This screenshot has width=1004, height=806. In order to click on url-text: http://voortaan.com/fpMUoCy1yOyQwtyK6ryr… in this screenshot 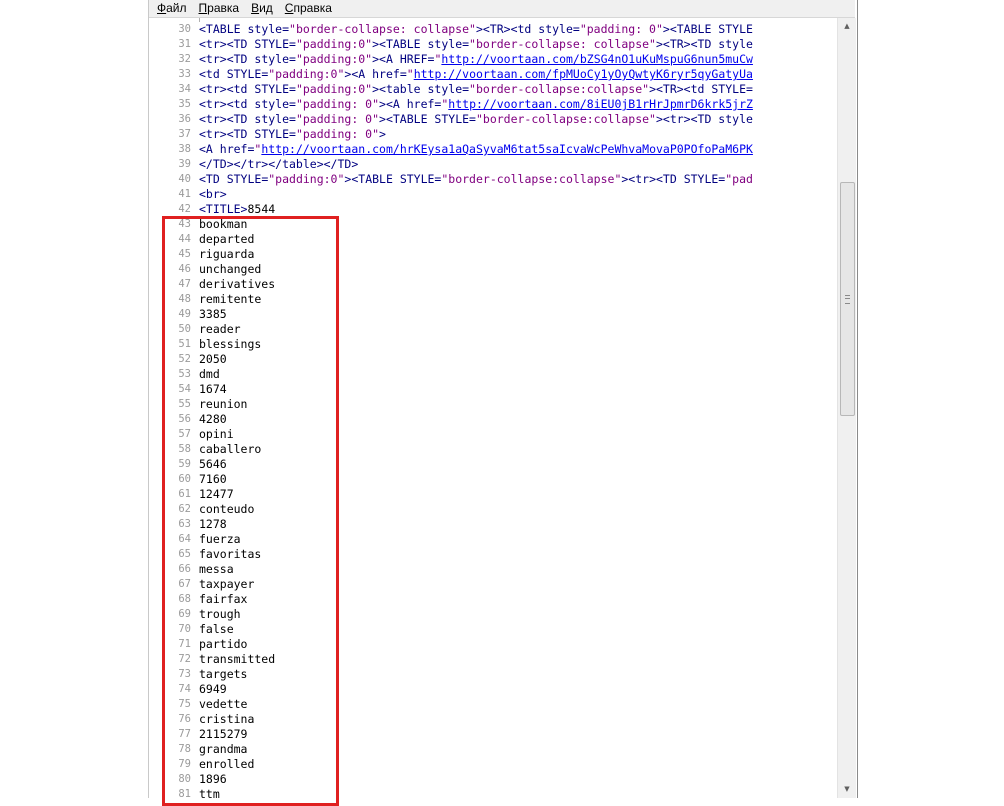, I will do `click(583, 74)`.